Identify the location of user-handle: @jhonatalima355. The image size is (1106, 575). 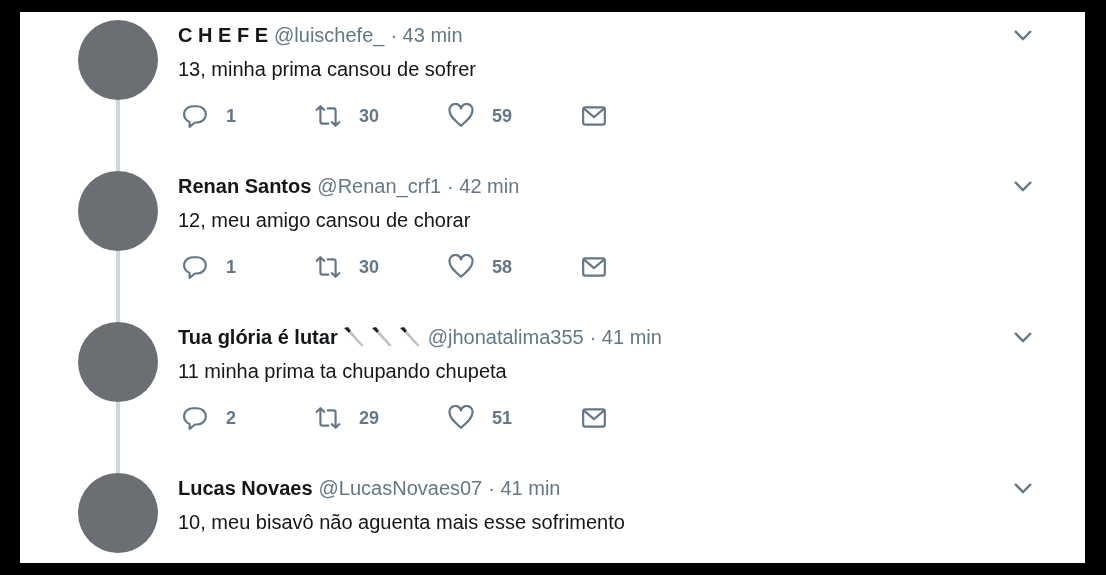
(505, 337).